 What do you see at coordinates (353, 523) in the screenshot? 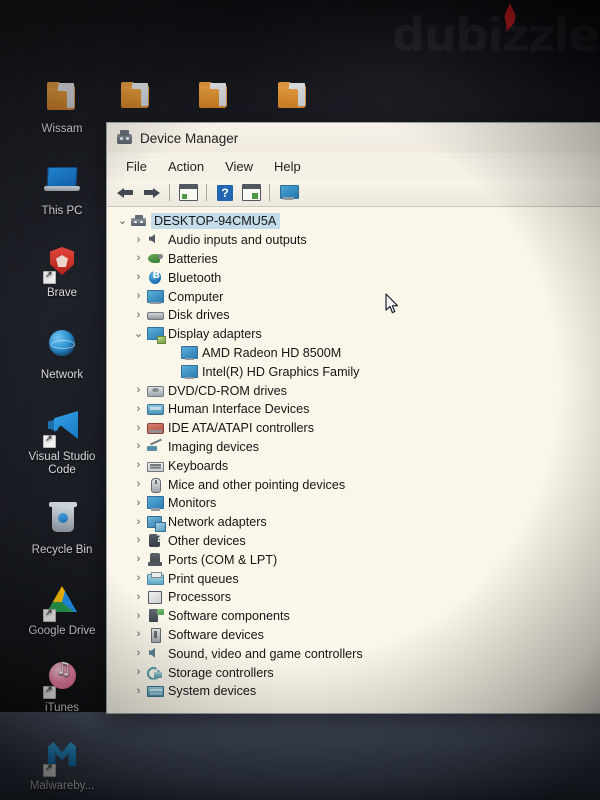
I see `tree-row: › Network adapters` at bounding box center [353, 523].